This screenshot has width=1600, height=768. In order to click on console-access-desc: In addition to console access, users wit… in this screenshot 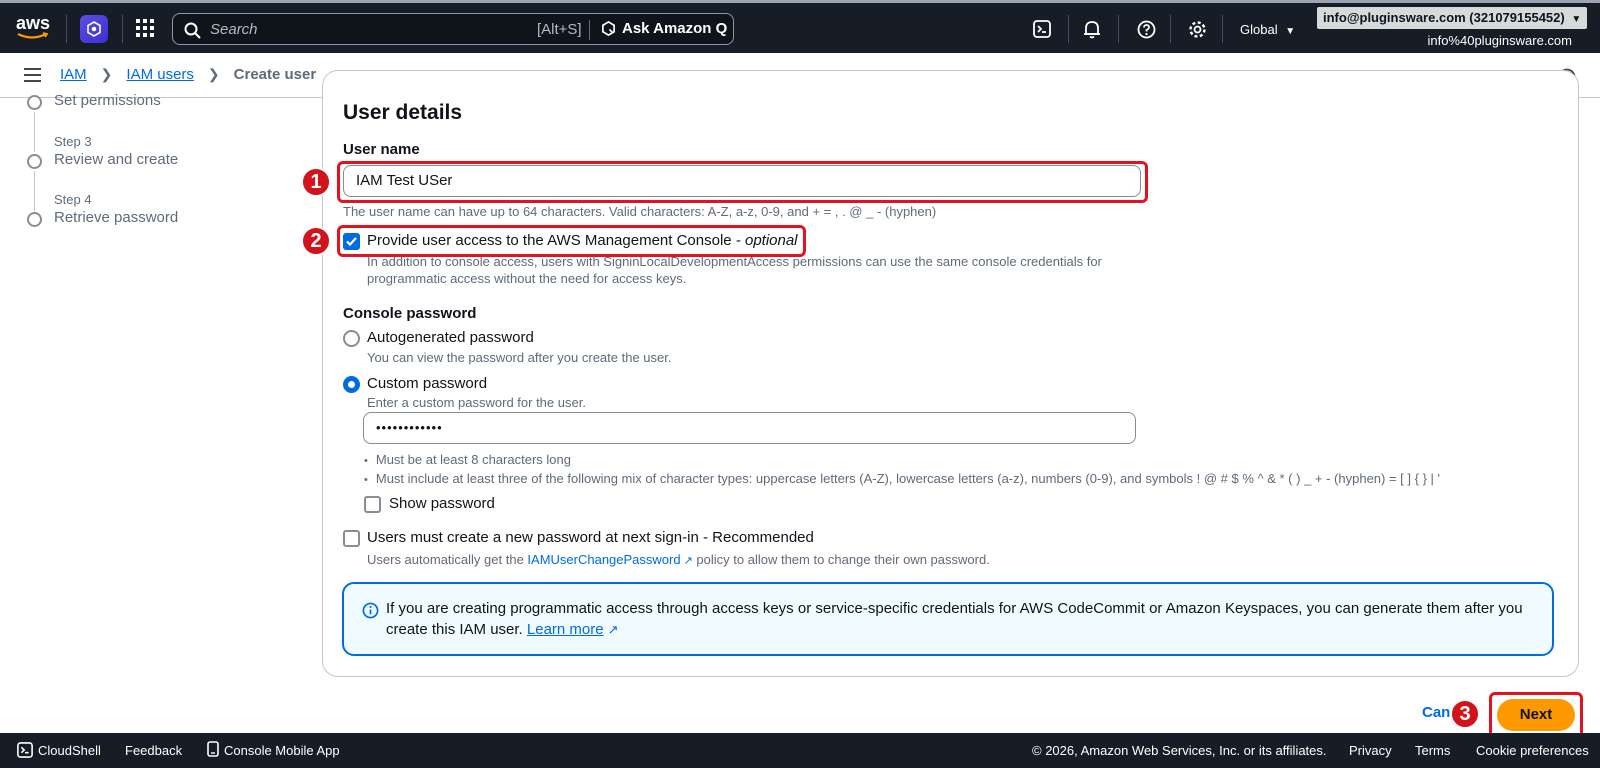, I will do `click(734, 270)`.